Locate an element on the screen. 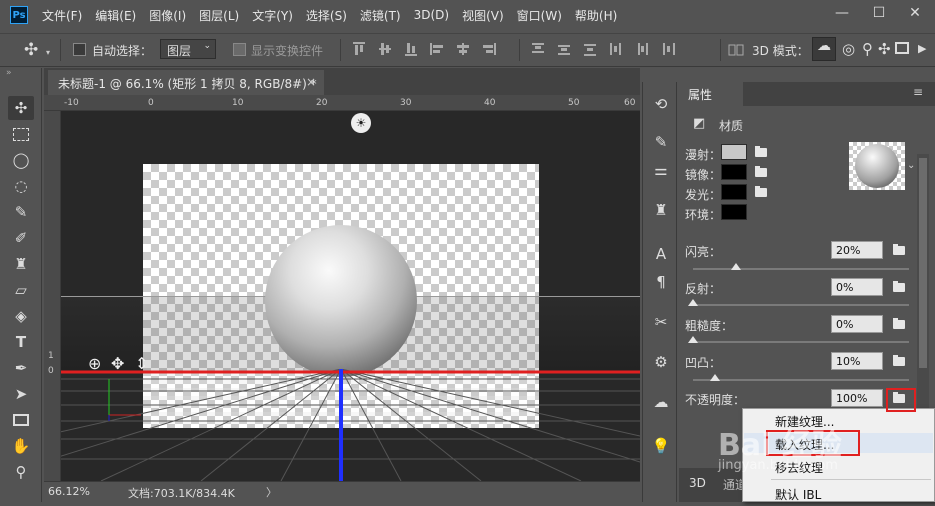  distribute-right-icon is located at coordinates (668, 49).